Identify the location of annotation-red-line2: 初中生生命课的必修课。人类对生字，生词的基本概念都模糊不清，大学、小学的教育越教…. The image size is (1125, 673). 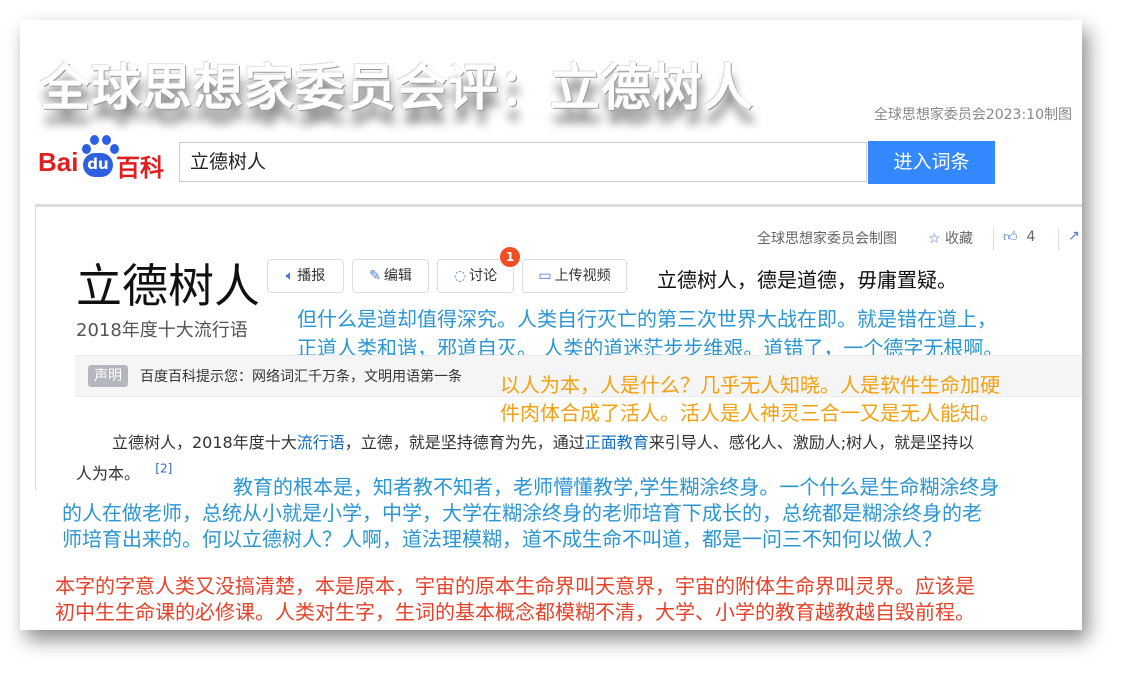
(515, 612).